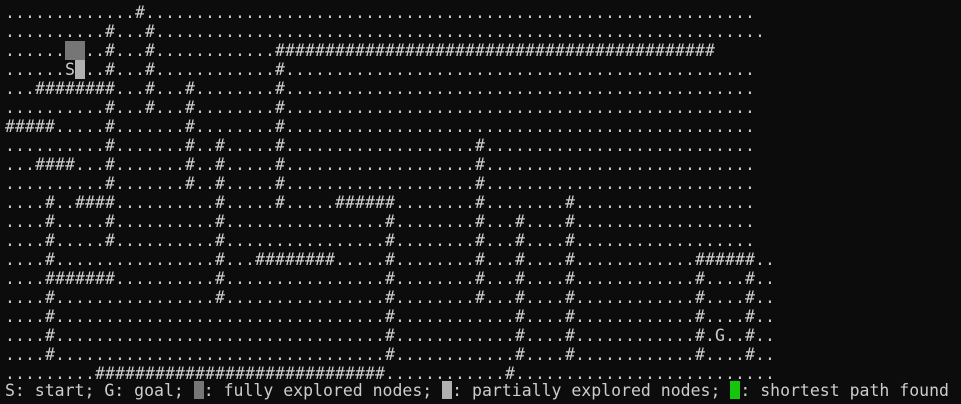 The width and height of the screenshot is (961, 404). What do you see at coordinates (149, 390) in the screenshot?
I see `legend-goal: G: goal;` at bounding box center [149, 390].